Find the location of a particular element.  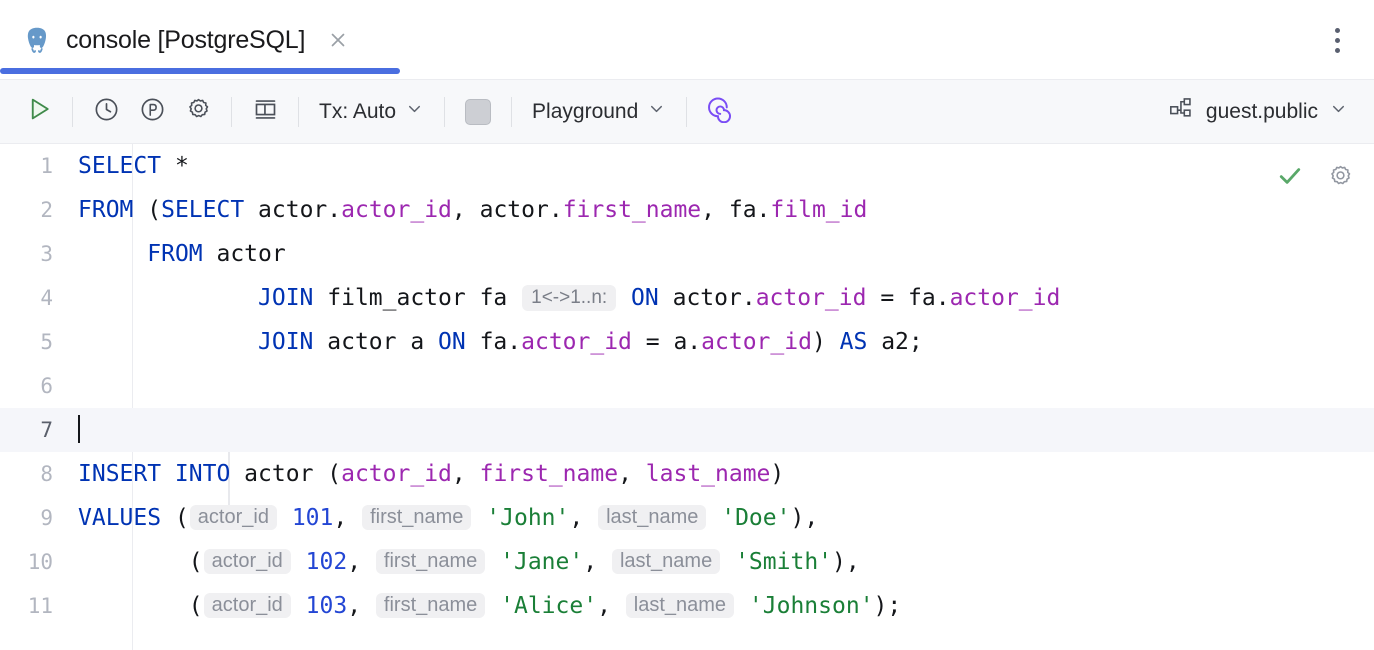

kebab-menu-icon is located at coordinates (1337, 40).